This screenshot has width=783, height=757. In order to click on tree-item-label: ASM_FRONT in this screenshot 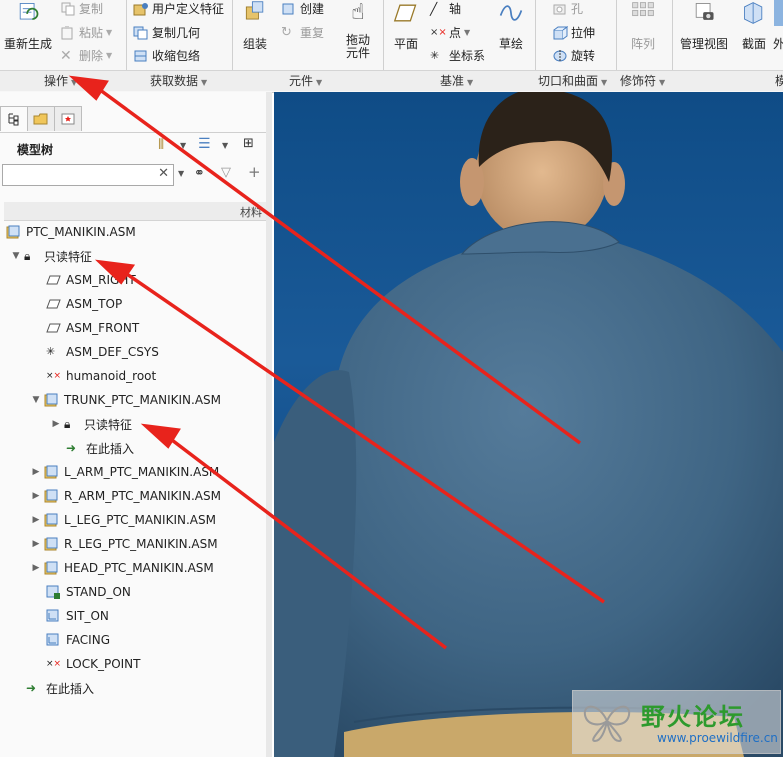, I will do `click(103, 328)`.